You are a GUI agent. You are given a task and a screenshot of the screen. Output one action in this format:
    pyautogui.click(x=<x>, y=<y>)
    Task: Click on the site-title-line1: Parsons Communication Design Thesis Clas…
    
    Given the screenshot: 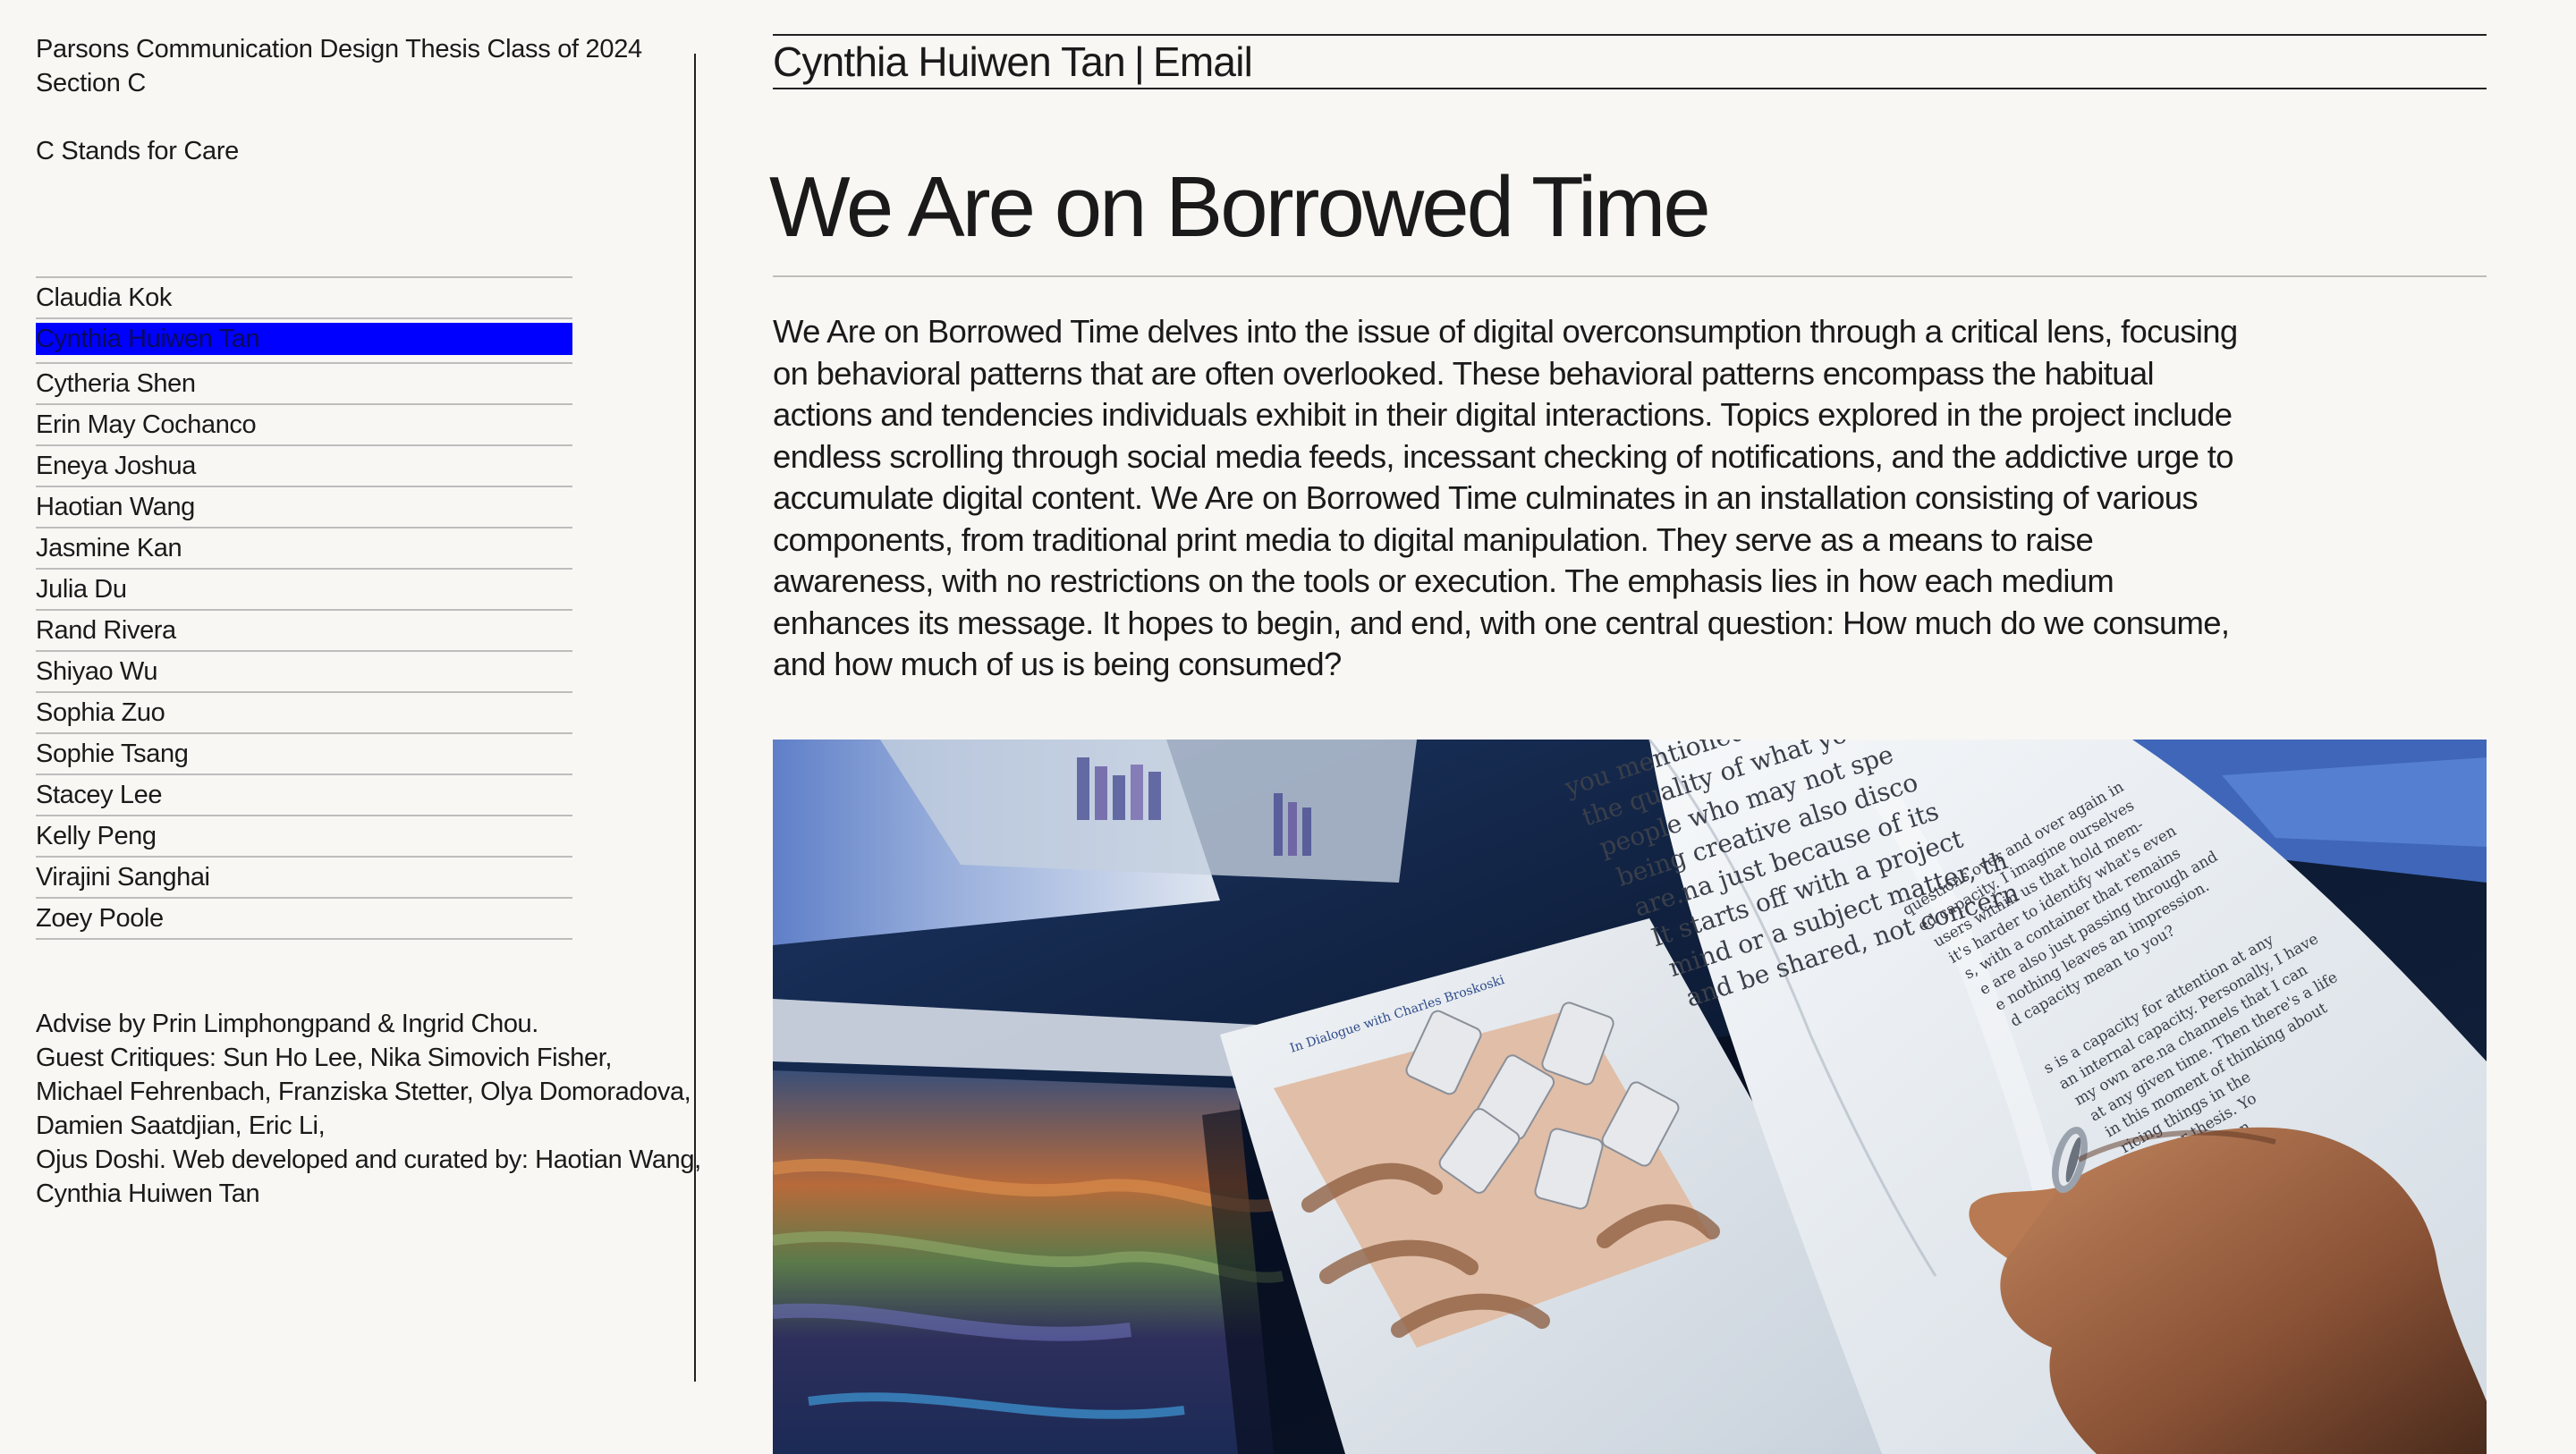 What is the action you would take?
    pyautogui.click(x=339, y=49)
    